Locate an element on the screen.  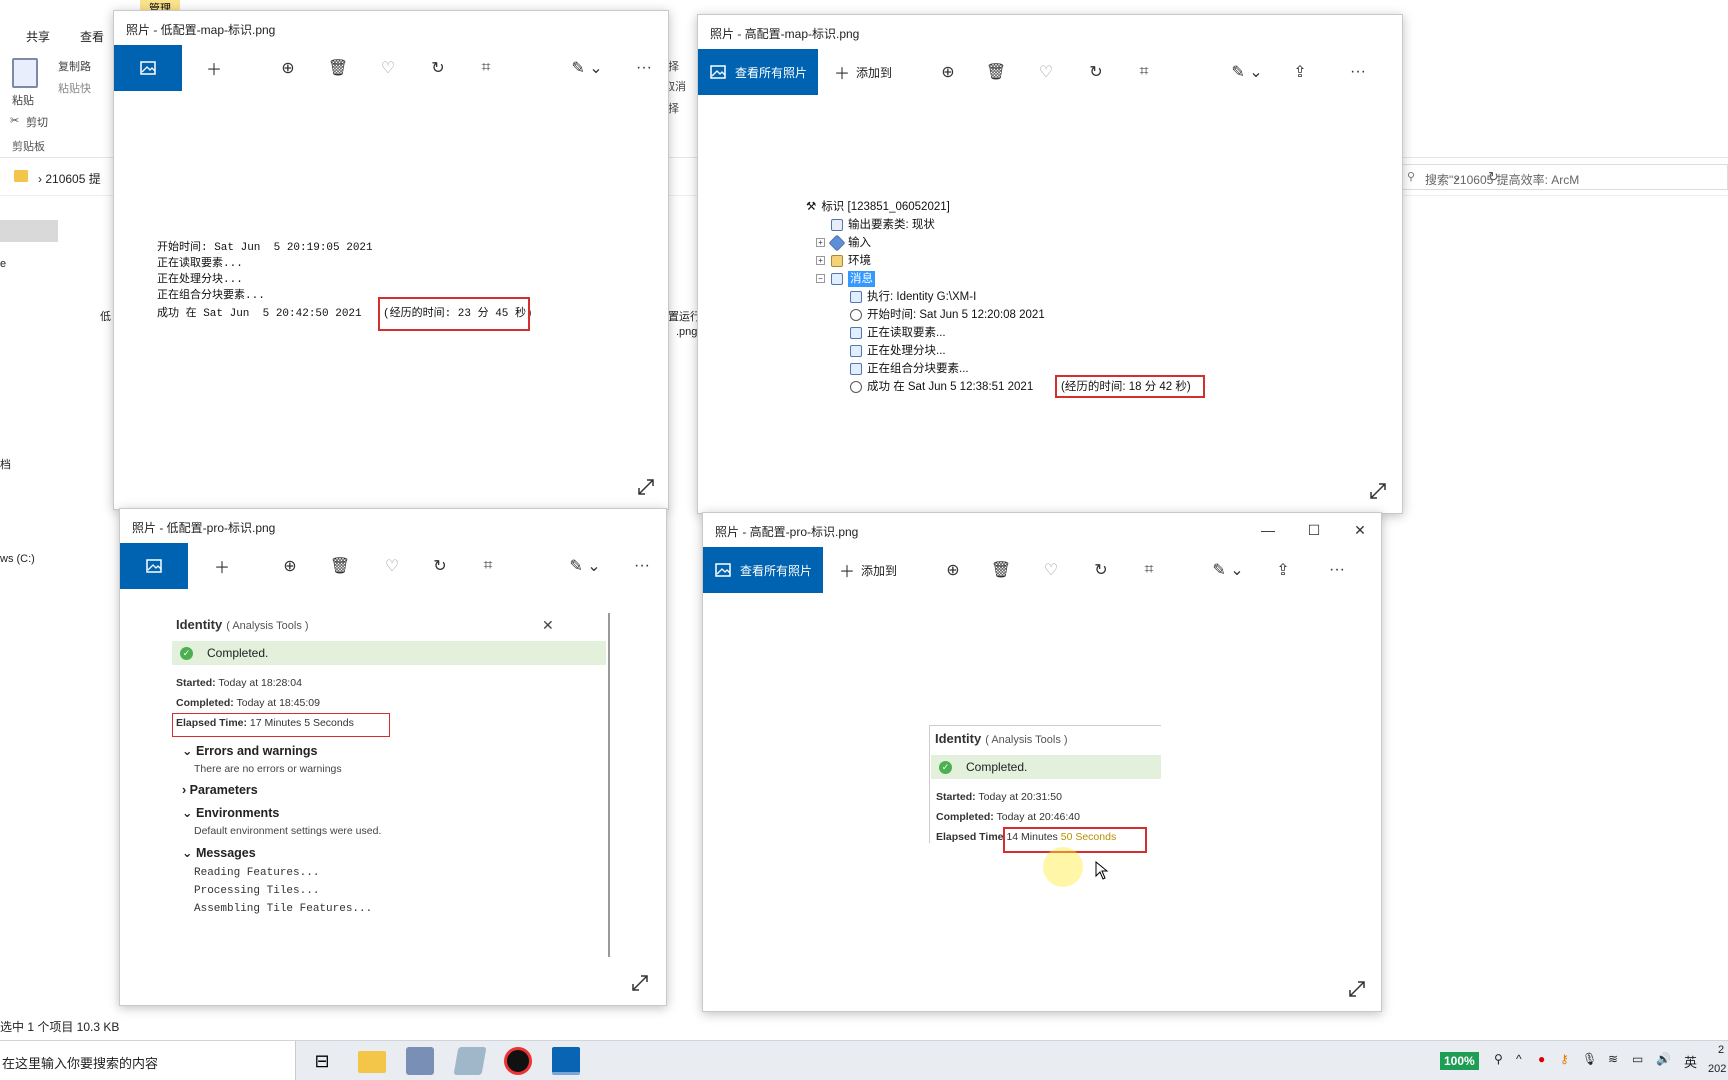
environments-section: ⌄ Environments is located at coordinates (230, 812).